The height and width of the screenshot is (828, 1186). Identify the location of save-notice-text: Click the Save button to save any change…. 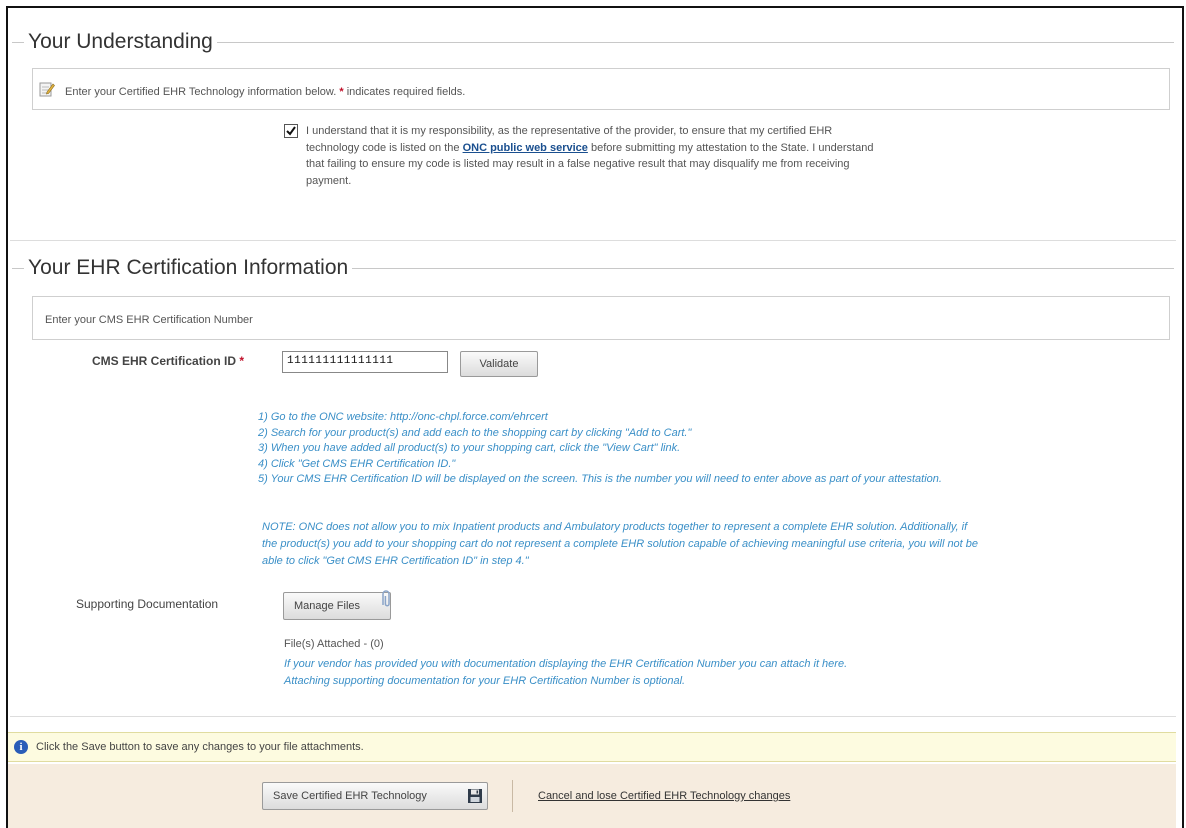
(200, 747).